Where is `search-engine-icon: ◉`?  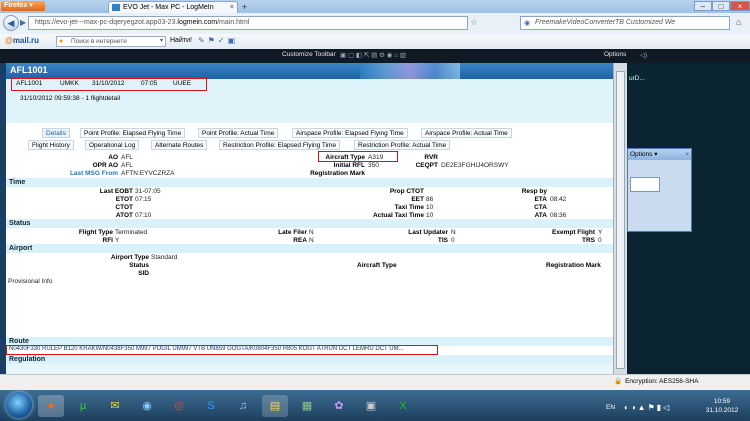 search-engine-icon: ◉ is located at coordinates (527, 23).